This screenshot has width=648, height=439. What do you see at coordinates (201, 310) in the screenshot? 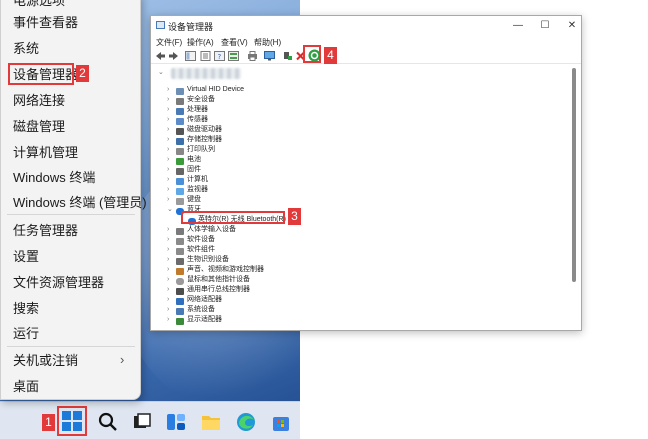
I see `tree-category: 系统设备` at bounding box center [201, 310].